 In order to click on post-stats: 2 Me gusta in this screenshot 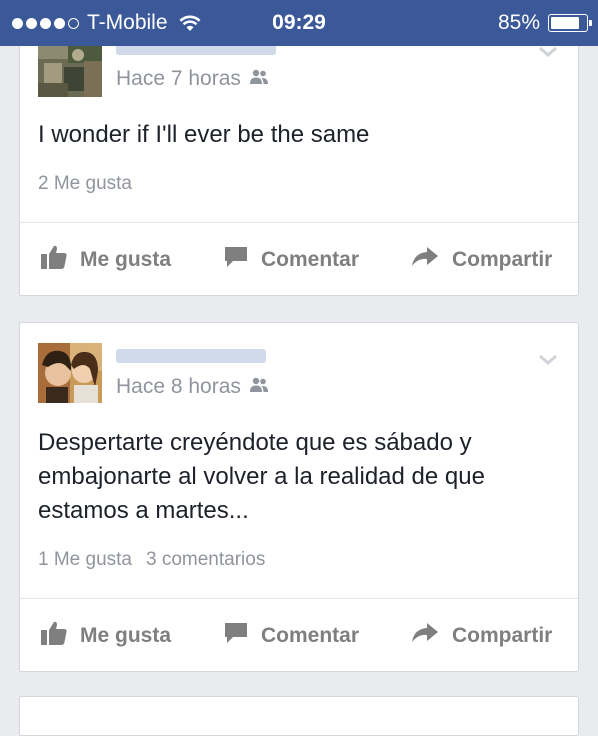, I will do `click(85, 184)`.